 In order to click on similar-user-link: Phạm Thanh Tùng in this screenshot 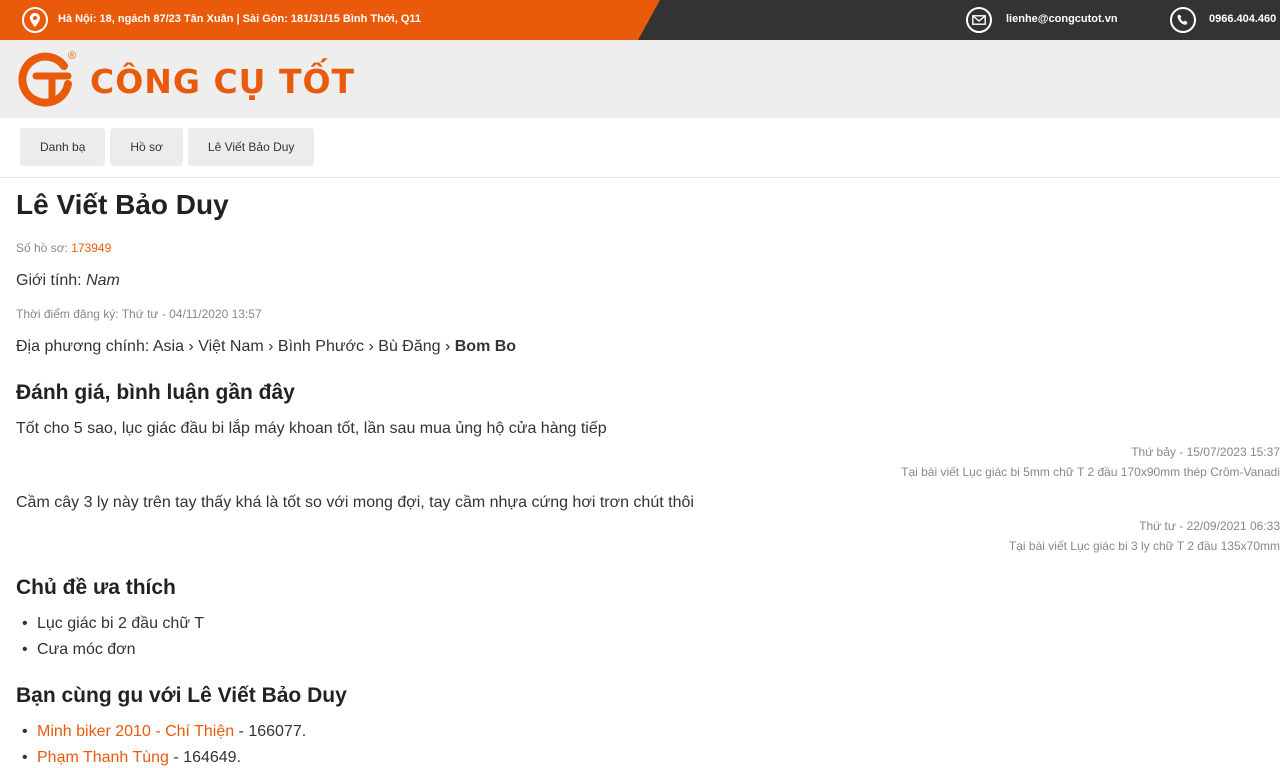, I will do `click(103, 757)`.